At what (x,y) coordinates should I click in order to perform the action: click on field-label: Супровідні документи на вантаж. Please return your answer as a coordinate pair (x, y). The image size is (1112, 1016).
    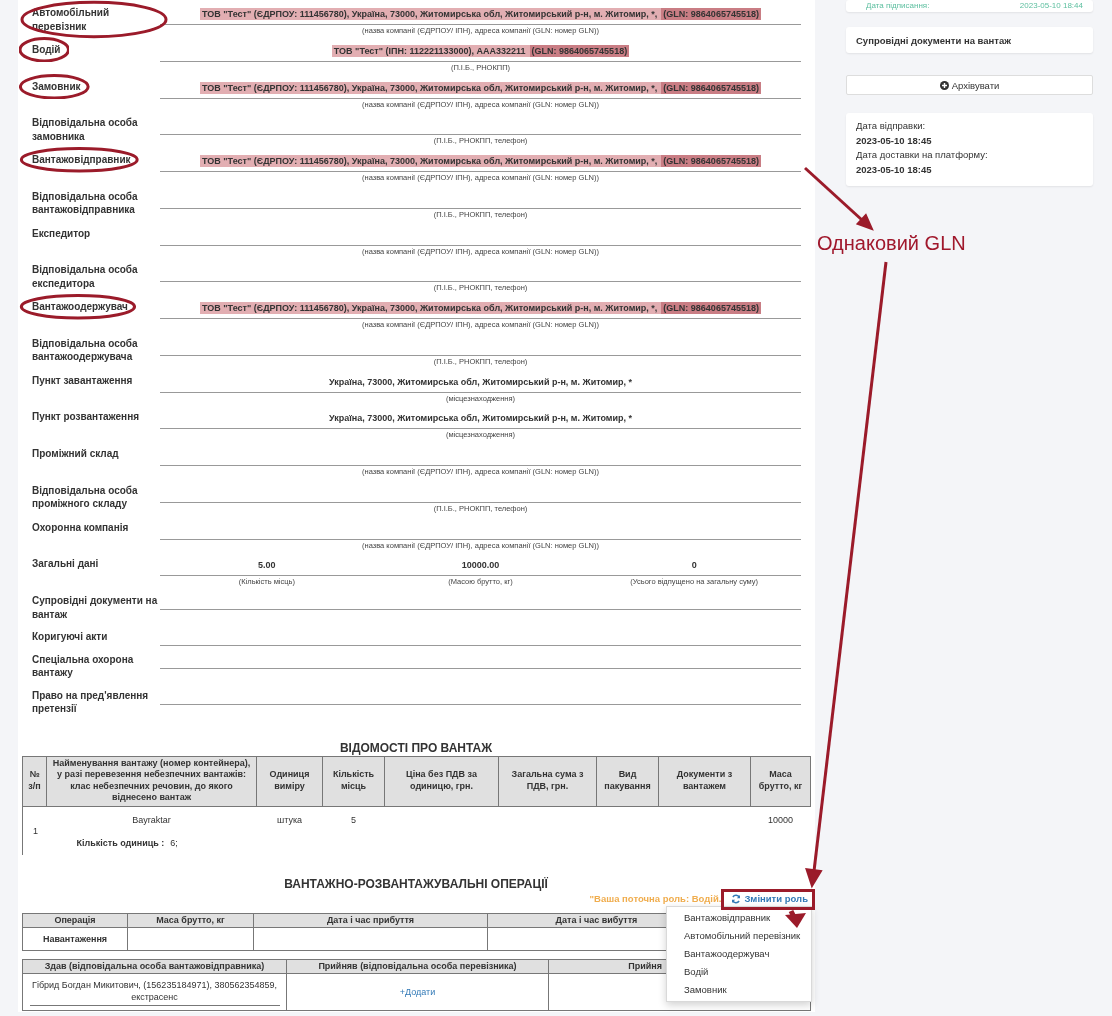
    Looking at the image, I should click on (95, 607).